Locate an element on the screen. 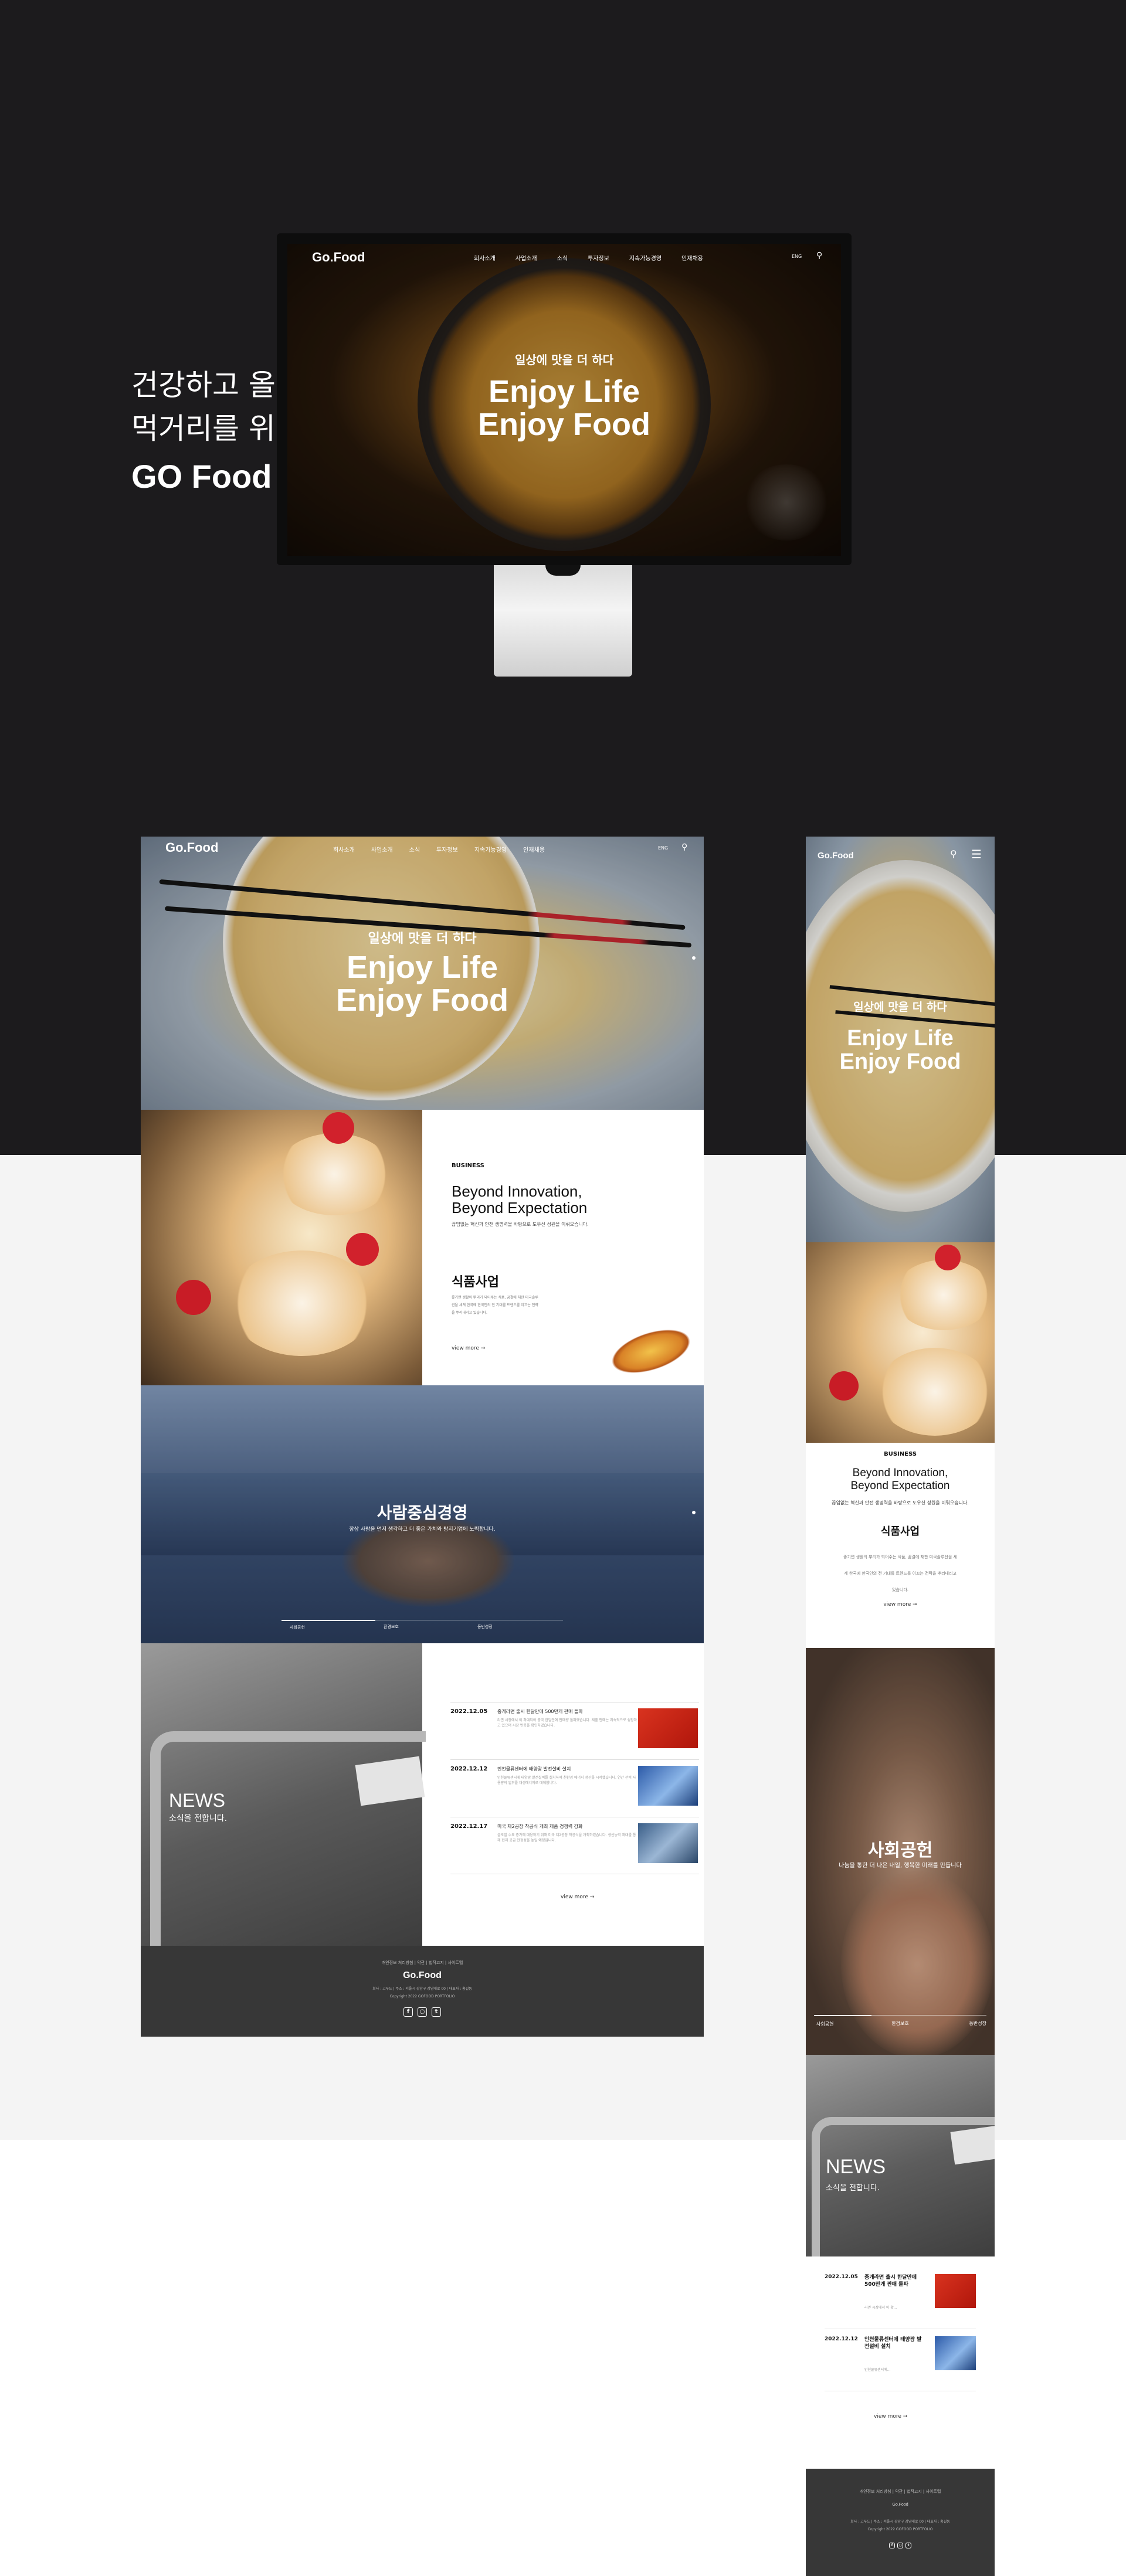 Image resolution: width=1126 pixels, height=2576 pixels. pizza-image is located at coordinates (651, 1351).